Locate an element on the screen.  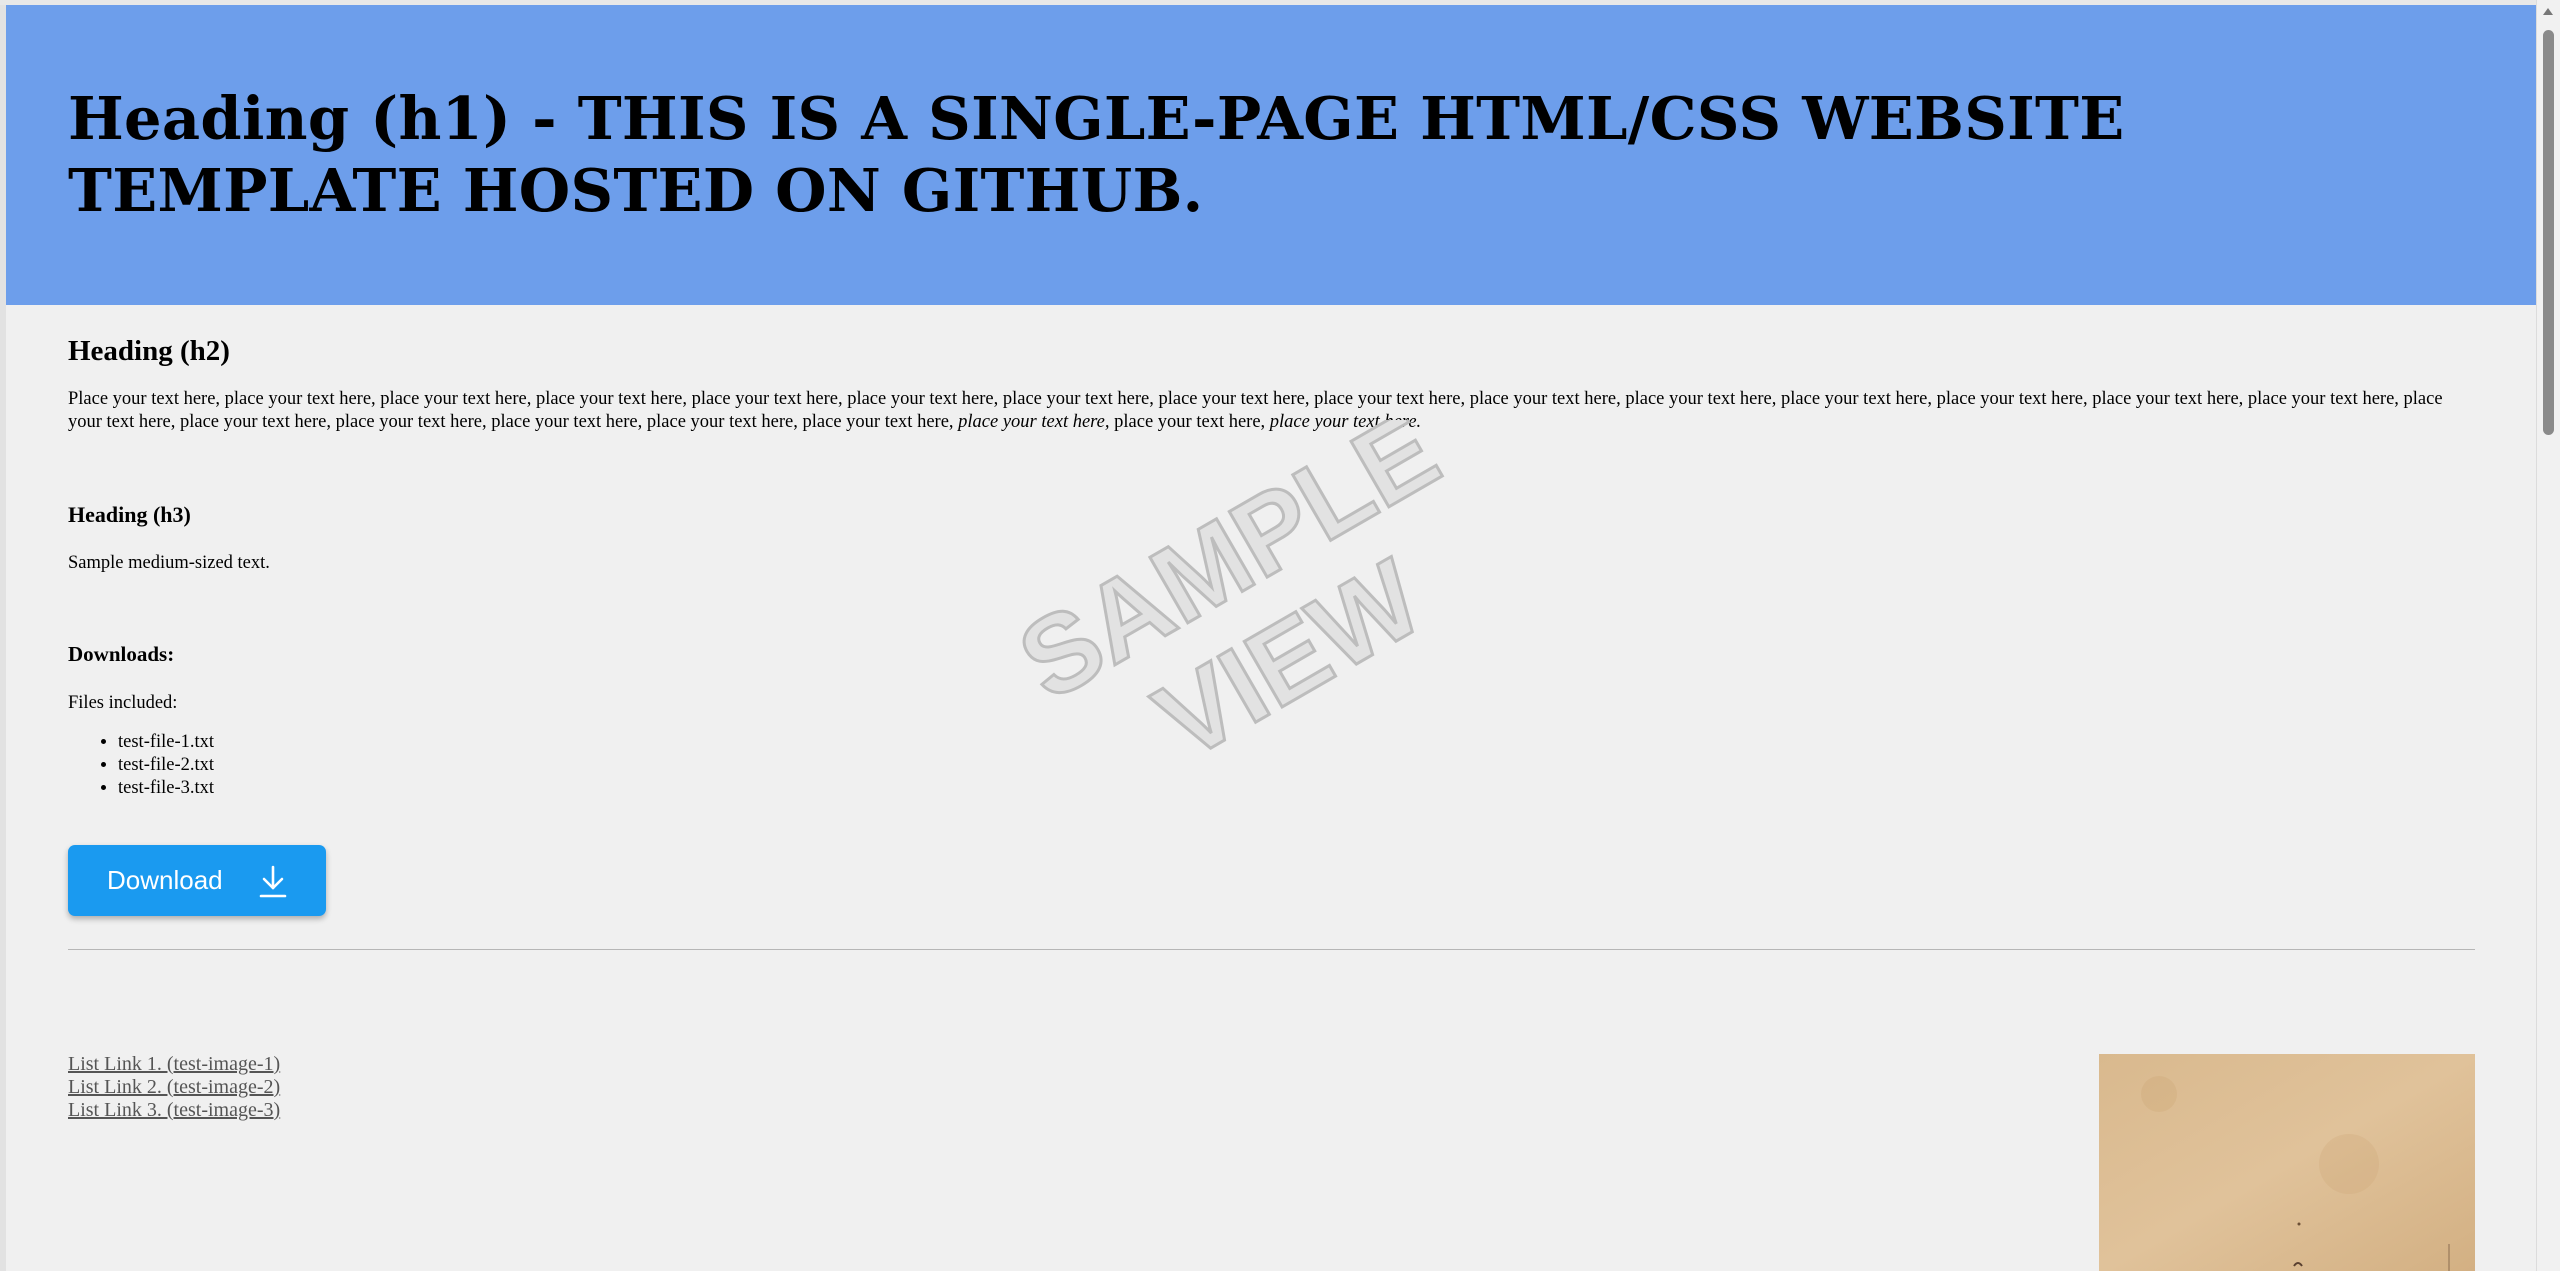
downloads-heading: Downloads: is located at coordinates (121, 654).